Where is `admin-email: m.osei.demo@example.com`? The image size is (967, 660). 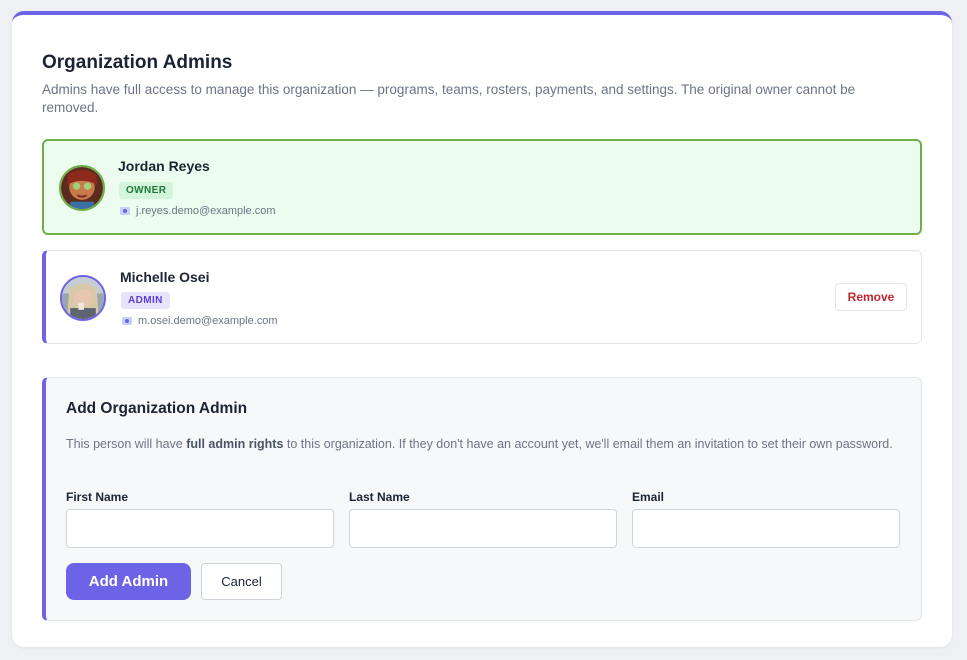
admin-email: m.osei.demo@example.com is located at coordinates (200, 321).